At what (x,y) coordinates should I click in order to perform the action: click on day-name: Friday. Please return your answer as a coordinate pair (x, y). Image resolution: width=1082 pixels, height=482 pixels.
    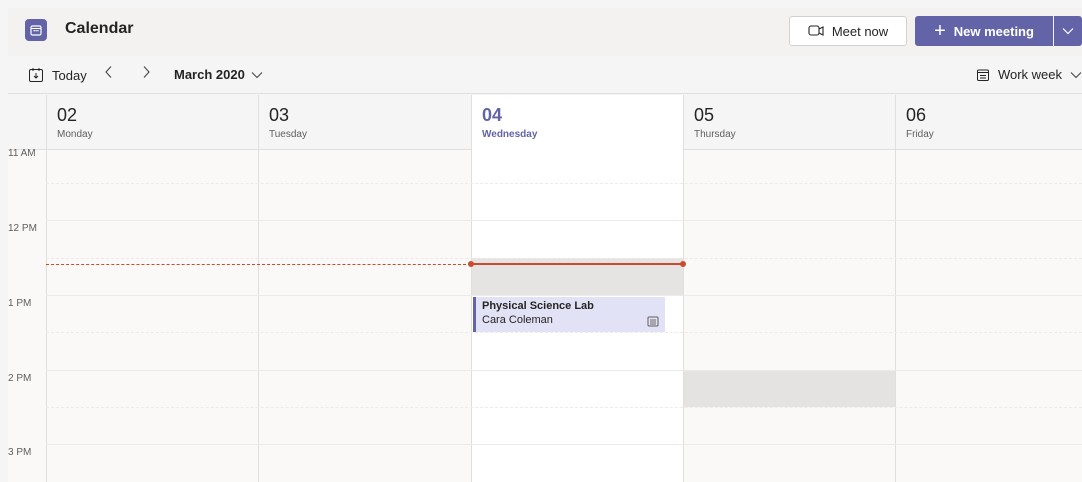
    Looking at the image, I should click on (920, 134).